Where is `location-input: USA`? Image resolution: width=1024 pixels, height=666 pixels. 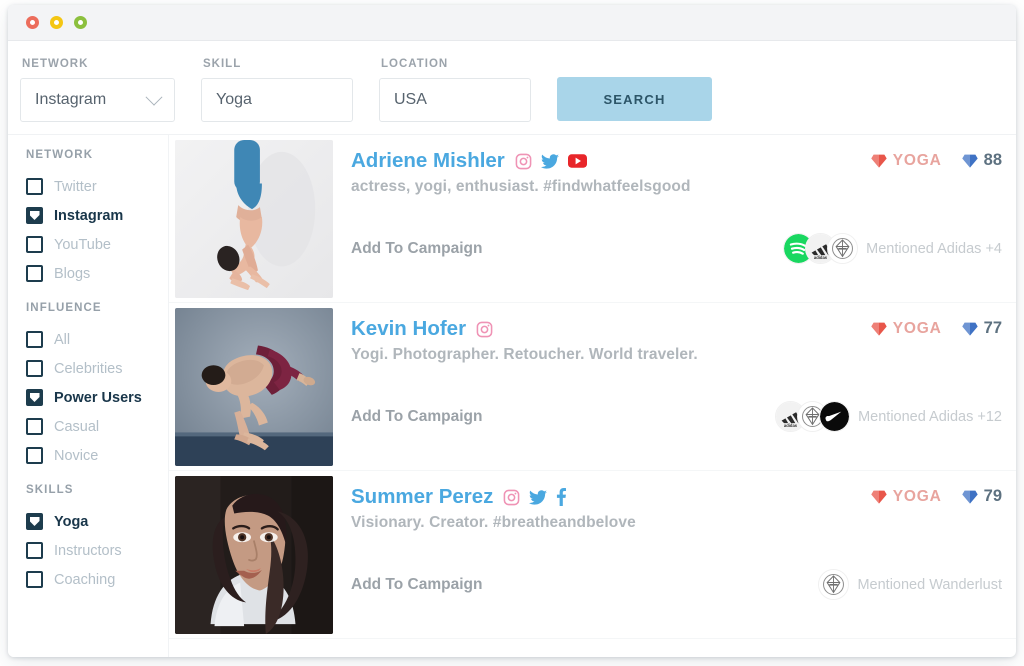
location-input: USA is located at coordinates (455, 100).